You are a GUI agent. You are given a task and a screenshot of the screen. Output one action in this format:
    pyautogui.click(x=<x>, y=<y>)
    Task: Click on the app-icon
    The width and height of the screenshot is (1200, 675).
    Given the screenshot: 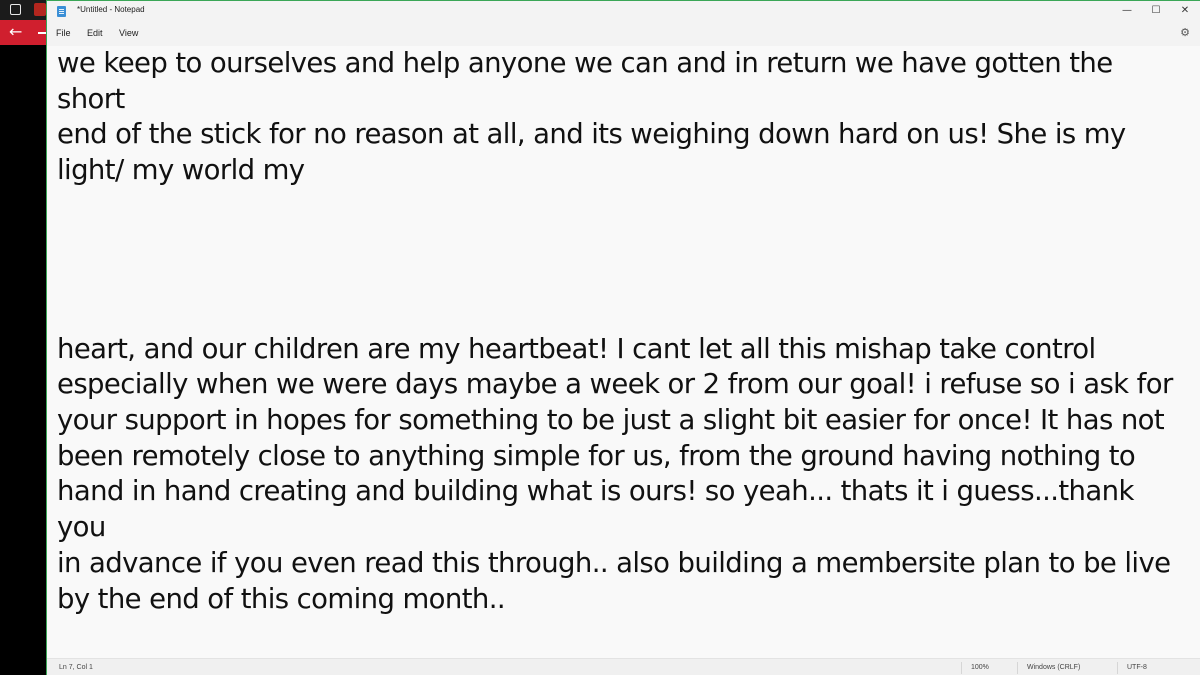 What is the action you would take?
    pyautogui.click(x=40, y=9)
    